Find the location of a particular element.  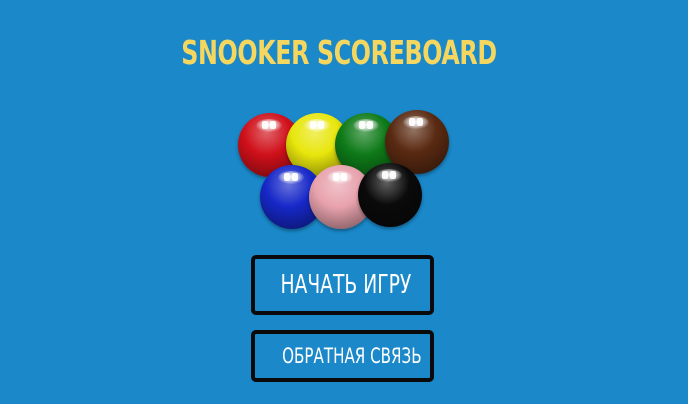

snooker-balls-logo is located at coordinates (345, 170).